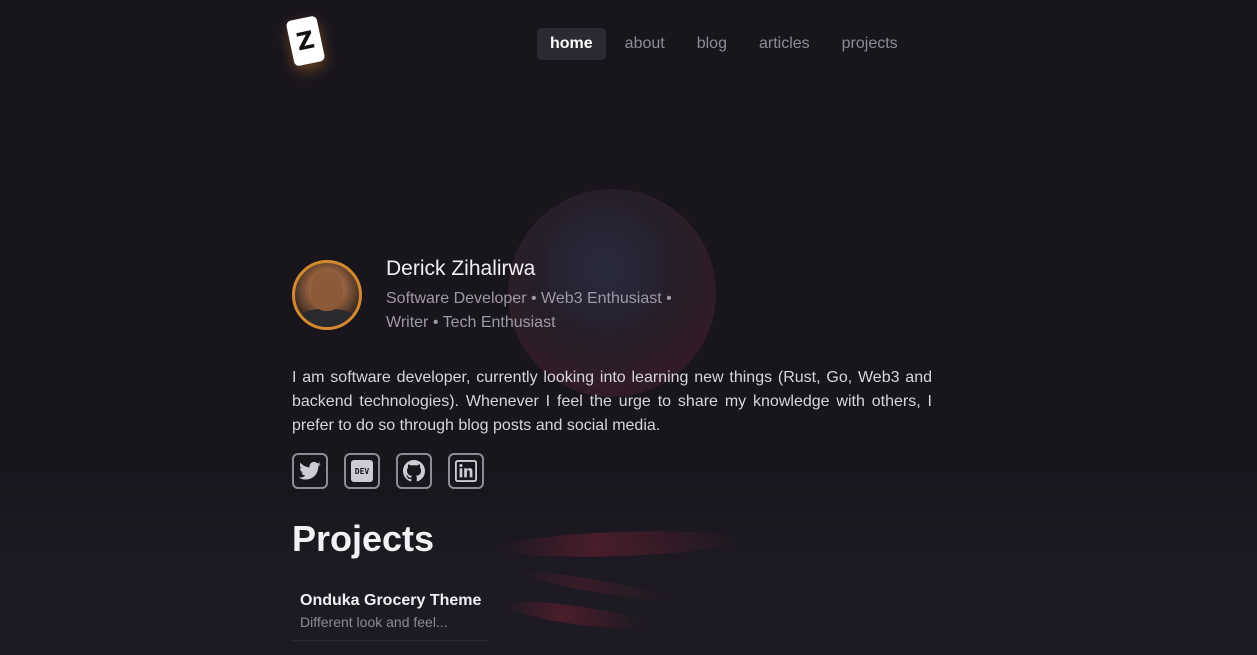  I want to click on nav-blog: blog, so click(712, 44).